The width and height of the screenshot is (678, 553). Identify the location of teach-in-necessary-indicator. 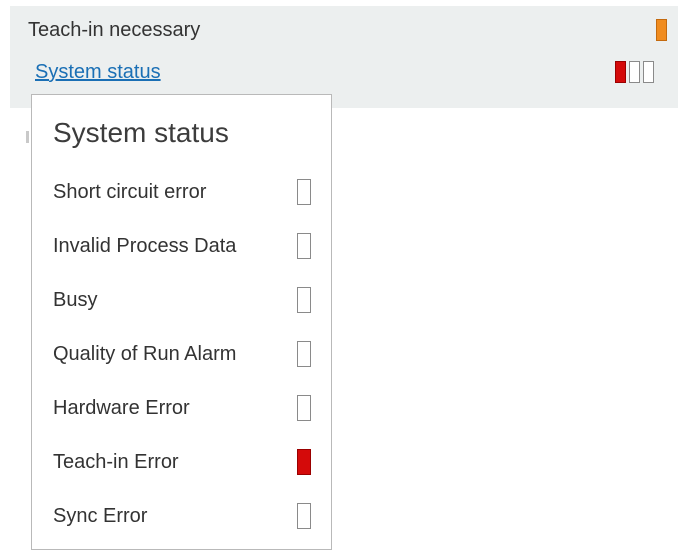
(661, 30).